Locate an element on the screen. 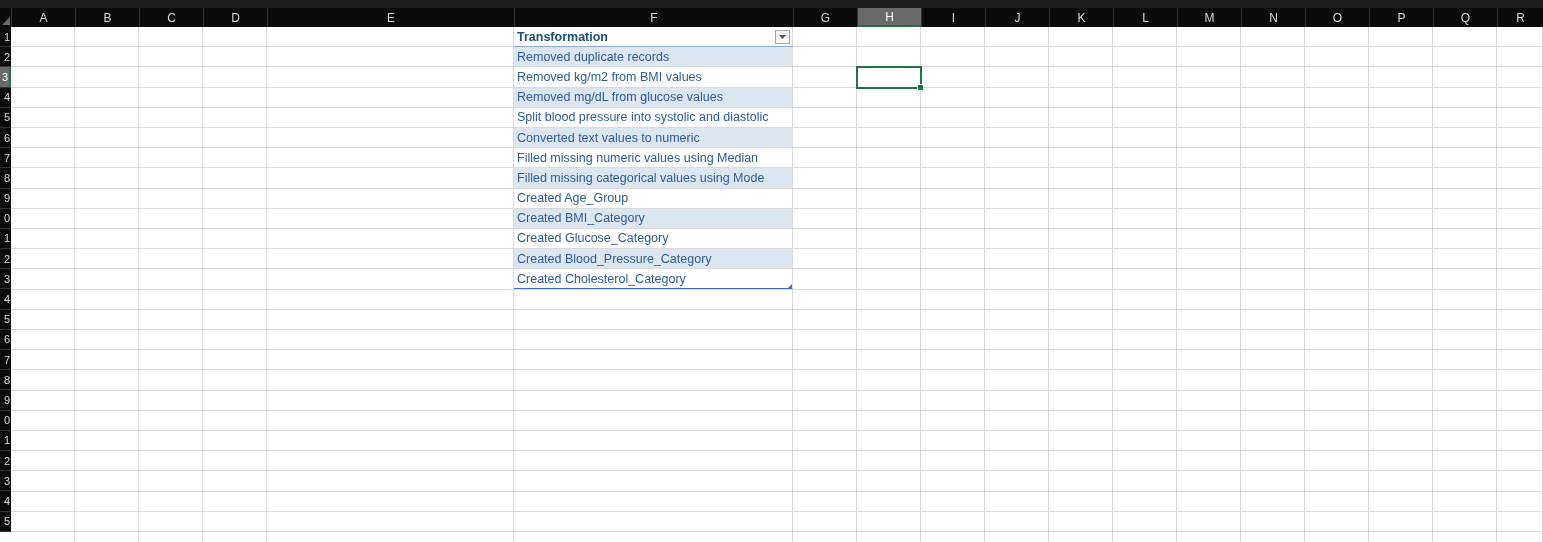  column-header: E is located at coordinates (390, 17).